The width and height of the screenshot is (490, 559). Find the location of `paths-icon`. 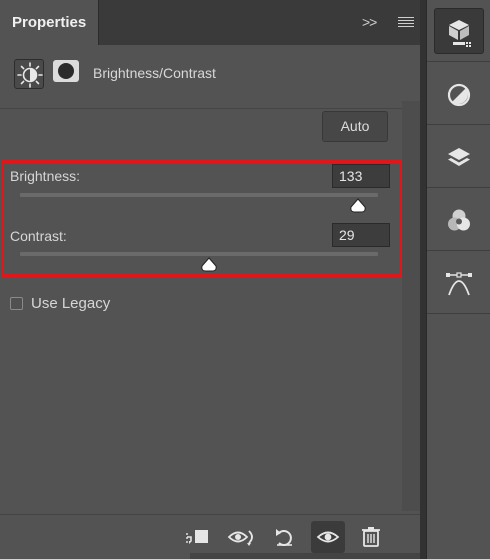

paths-icon is located at coordinates (459, 284).